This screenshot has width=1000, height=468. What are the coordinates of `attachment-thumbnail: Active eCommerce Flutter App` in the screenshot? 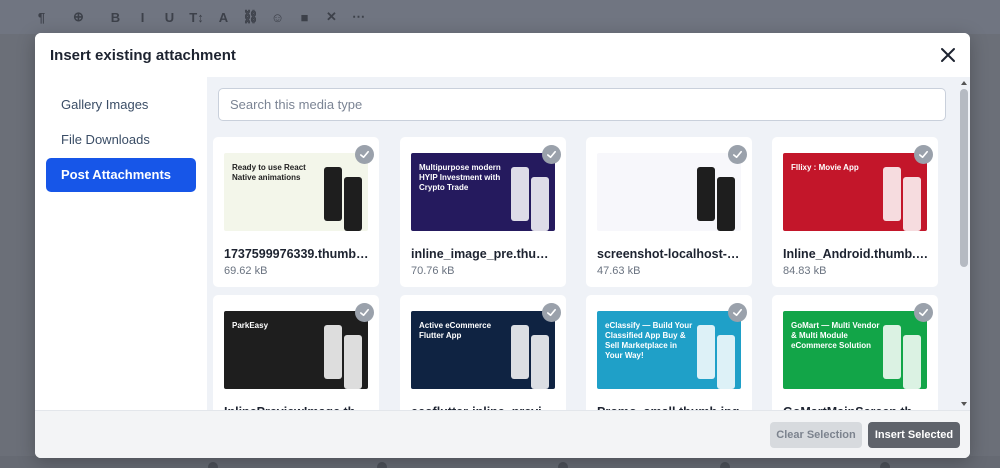 It's located at (483, 350).